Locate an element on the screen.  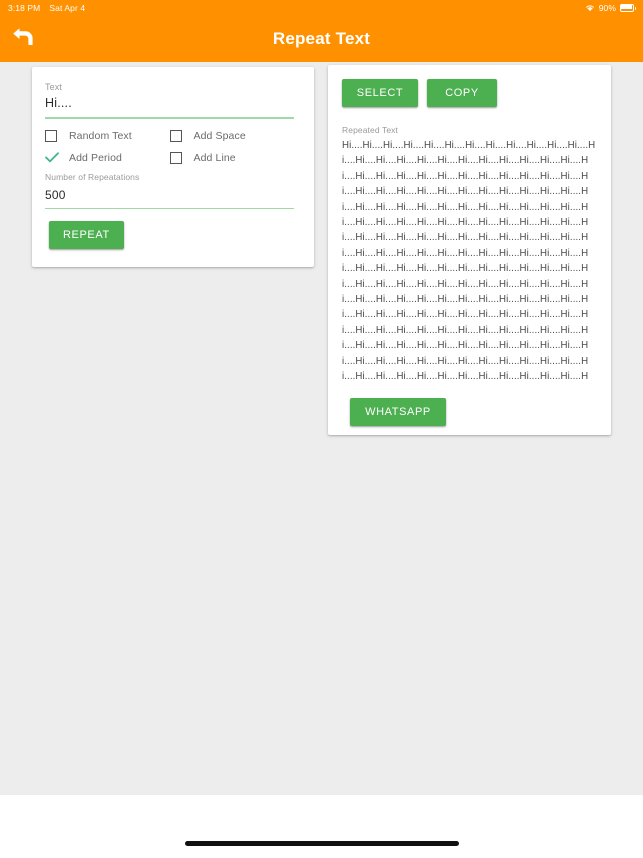
options-row-2: Add Period Add Line is located at coordinates (170, 157).